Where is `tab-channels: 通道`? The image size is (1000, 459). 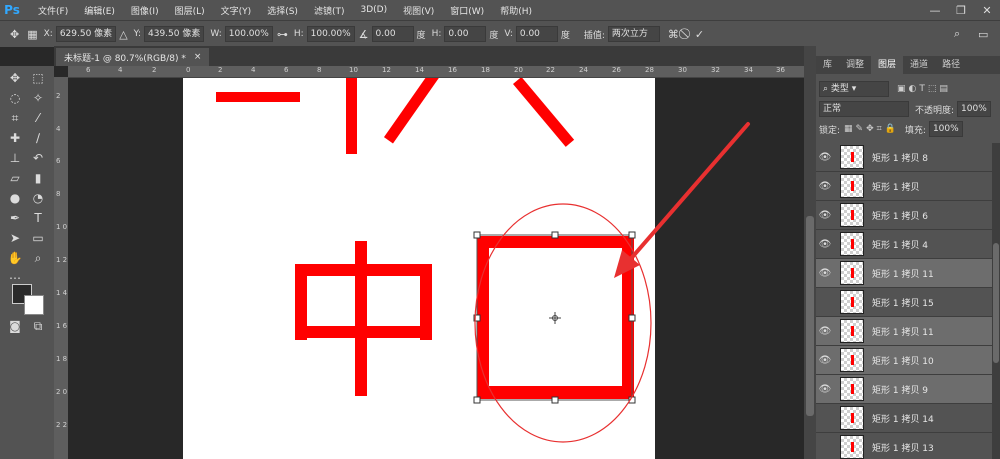
tab-channels: 通道 is located at coordinates (919, 65).